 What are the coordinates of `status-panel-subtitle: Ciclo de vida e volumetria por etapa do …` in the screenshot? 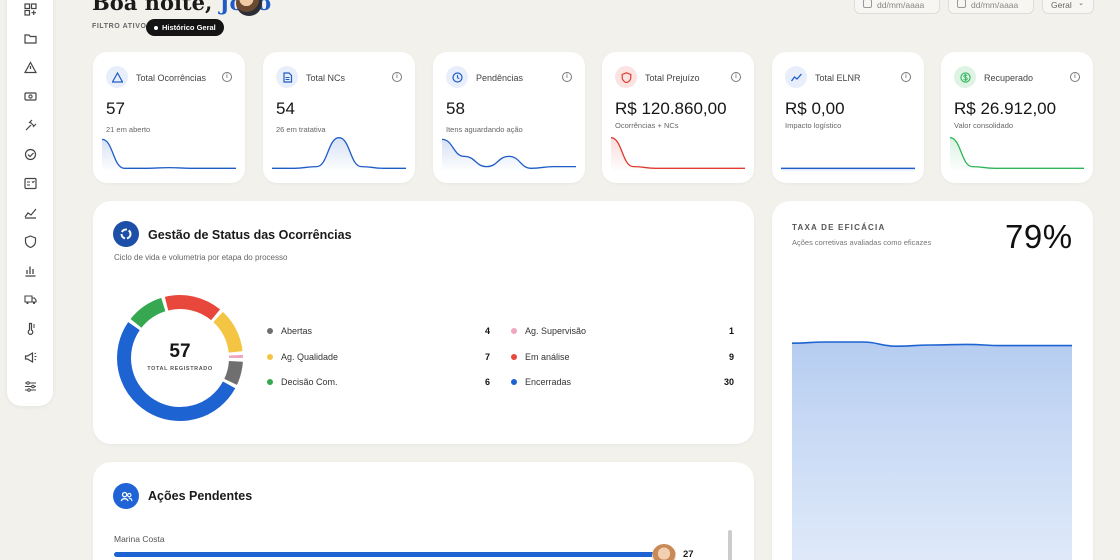 It's located at (201, 257).